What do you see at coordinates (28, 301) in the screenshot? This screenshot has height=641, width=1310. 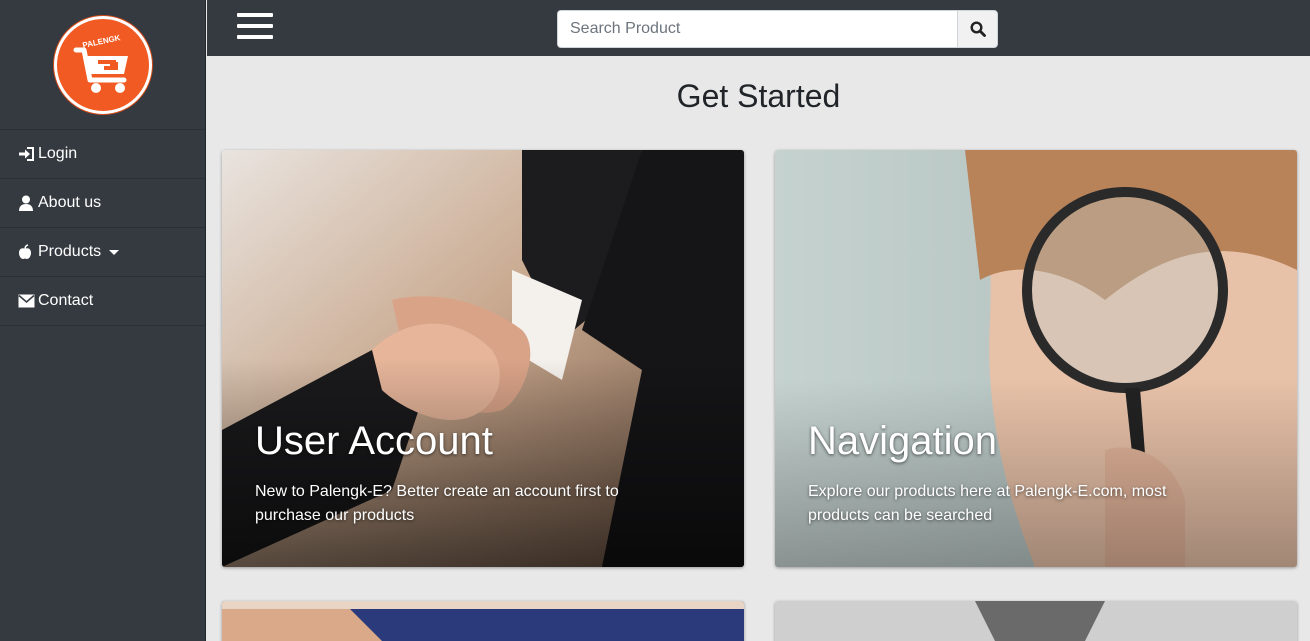 I see `envelope-icon` at bounding box center [28, 301].